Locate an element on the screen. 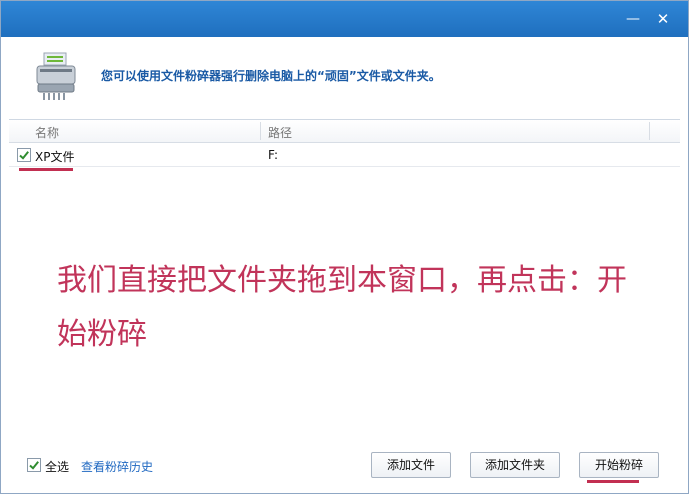 The width and height of the screenshot is (689, 494). list-header: 名称 路径 is located at coordinates (344, 131).